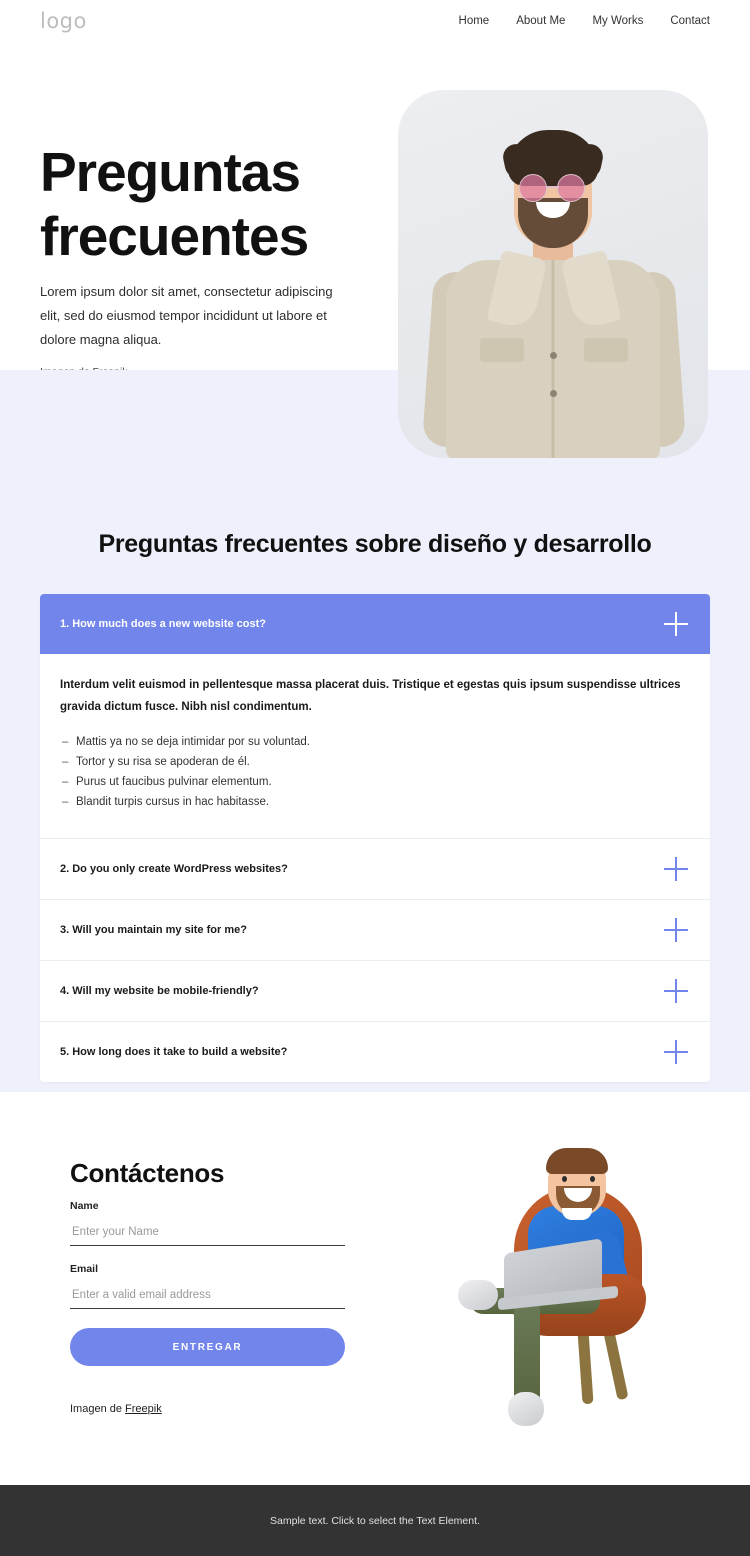 The height and width of the screenshot is (1556, 750). Describe the element at coordinates (592, 1179) in the screenshot. I see `illus-eye-right` at that location.